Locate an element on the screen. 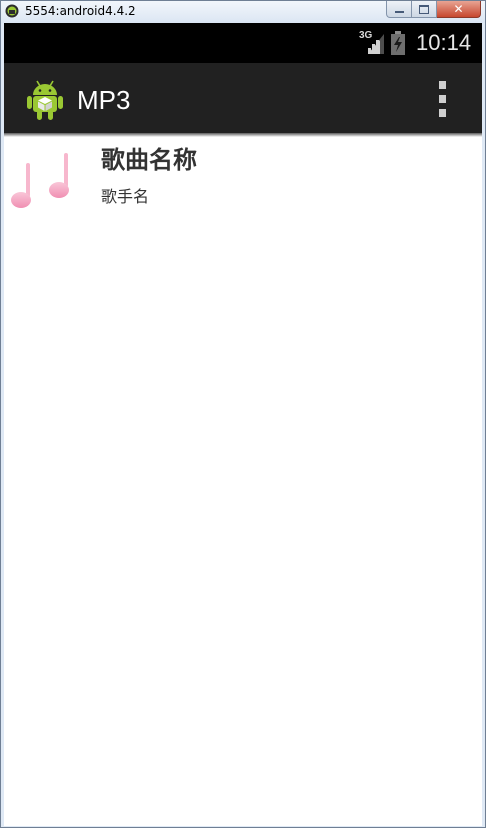 The height and width of the screenshot is (828, 486). overflow-menu-icon is located at coordinates (442, 99).